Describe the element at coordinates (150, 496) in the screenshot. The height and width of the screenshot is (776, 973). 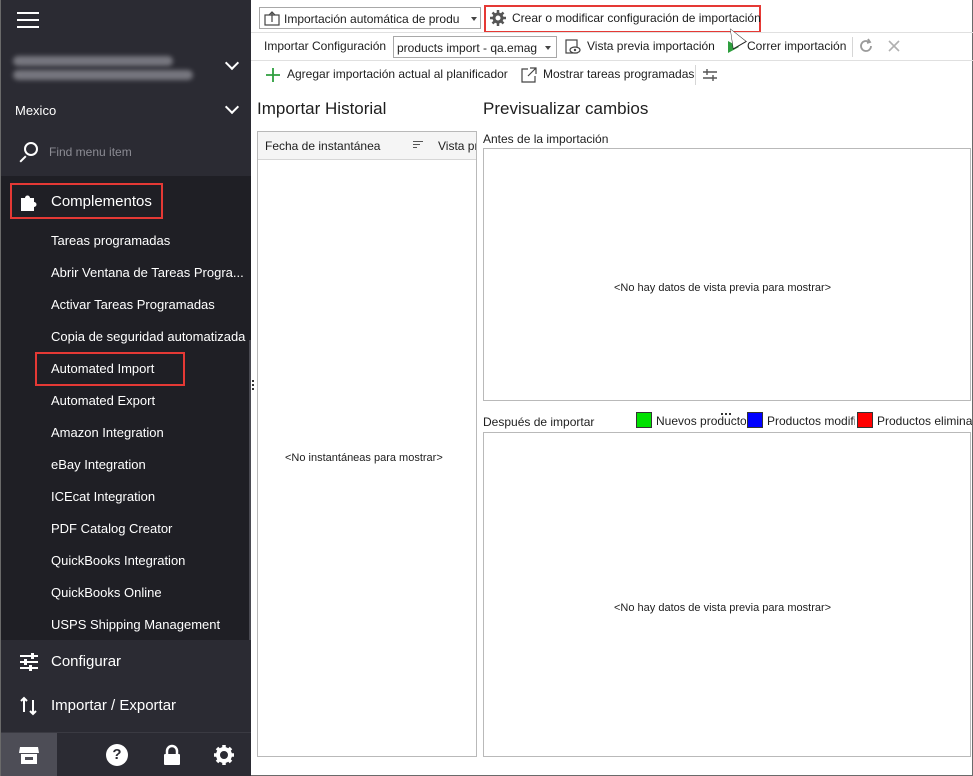
I see `submenu-item-icecat: ICEcat Integration` at that location.